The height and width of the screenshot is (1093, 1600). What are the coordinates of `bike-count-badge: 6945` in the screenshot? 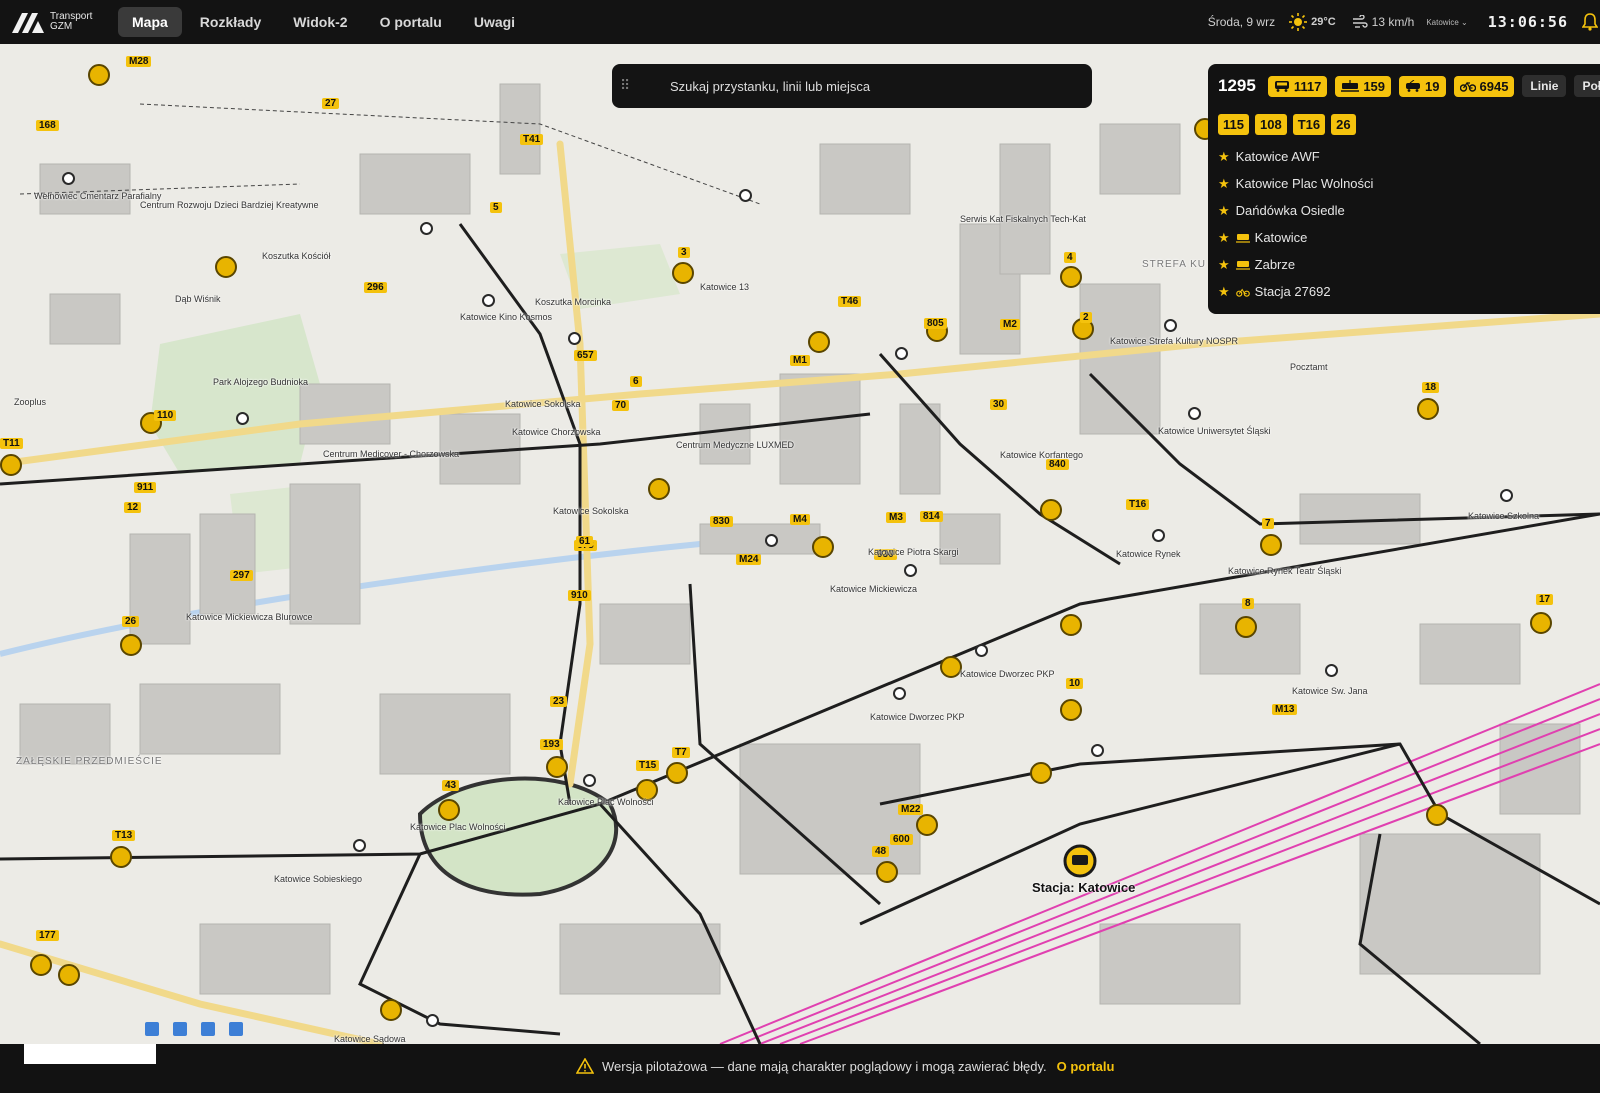 It's located at (1484, 86).